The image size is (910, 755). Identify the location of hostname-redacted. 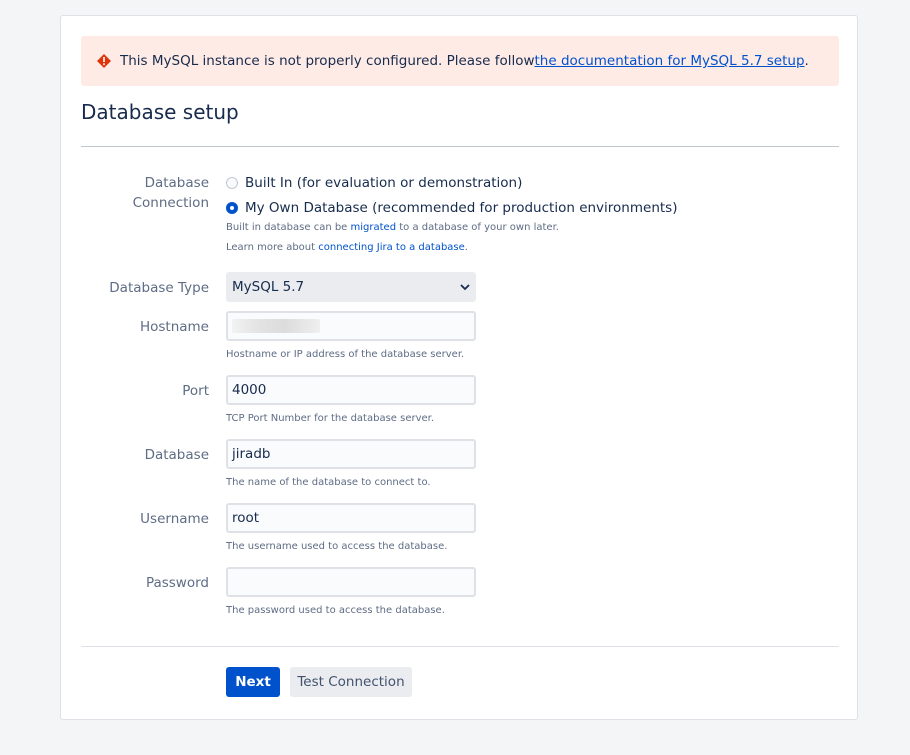
(276, 326).